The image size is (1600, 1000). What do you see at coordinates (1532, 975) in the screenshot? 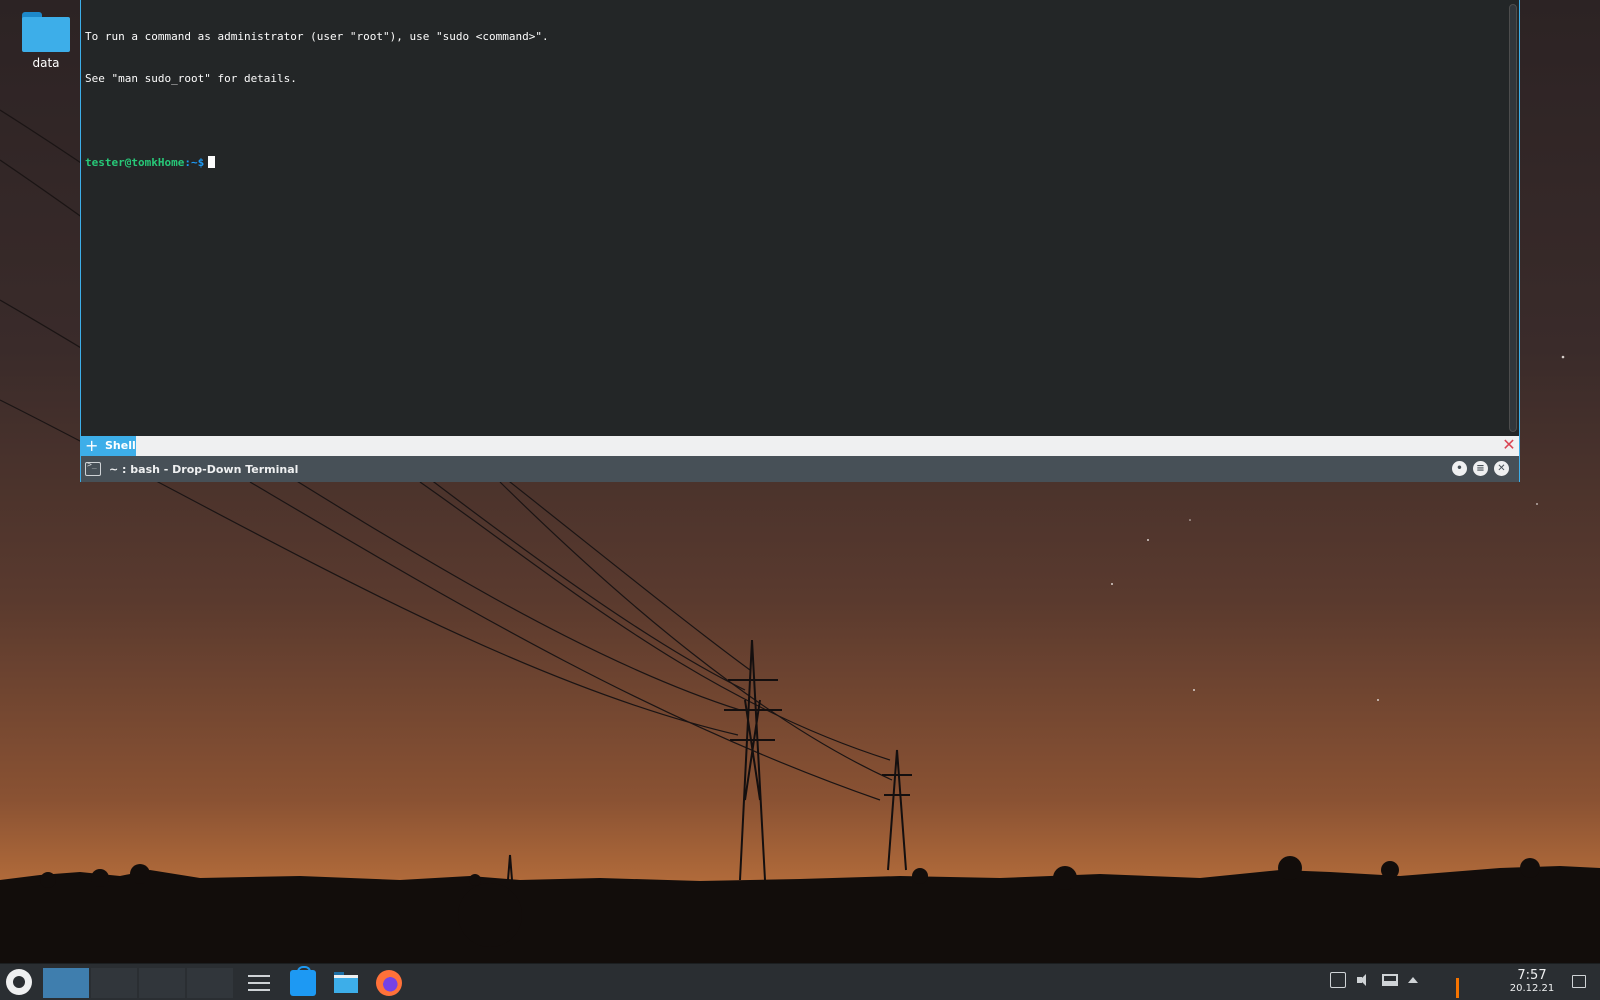
I see `clock-time: 7:57` at bounding box center [1532, 975].